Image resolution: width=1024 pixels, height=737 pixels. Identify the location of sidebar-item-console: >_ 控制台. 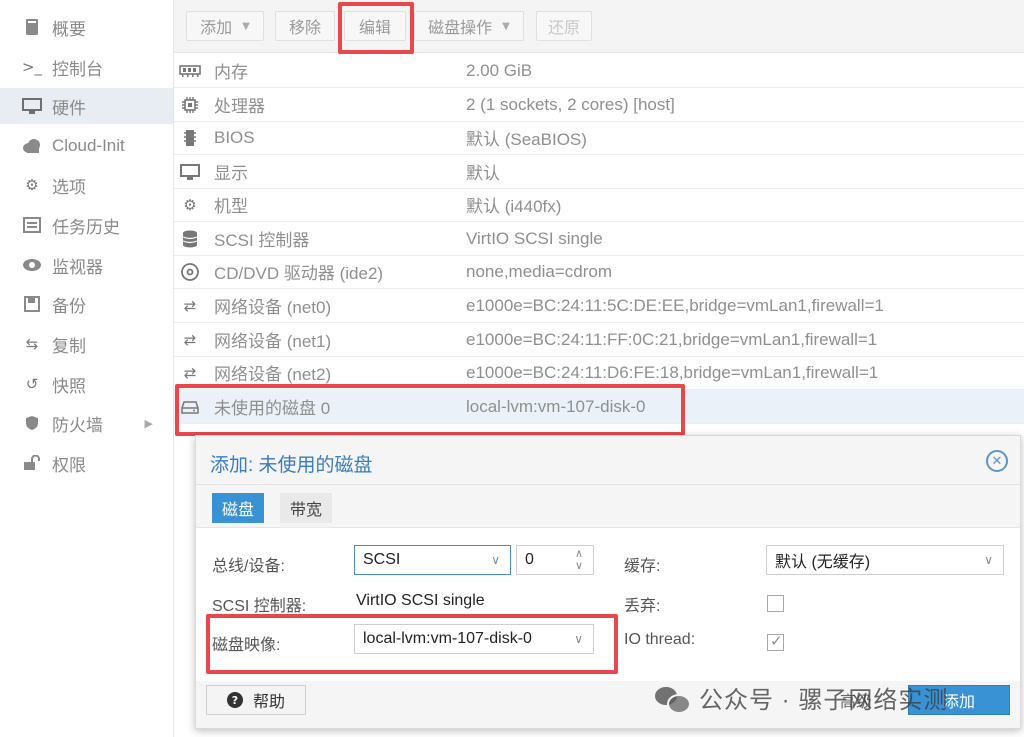
(86, 67).